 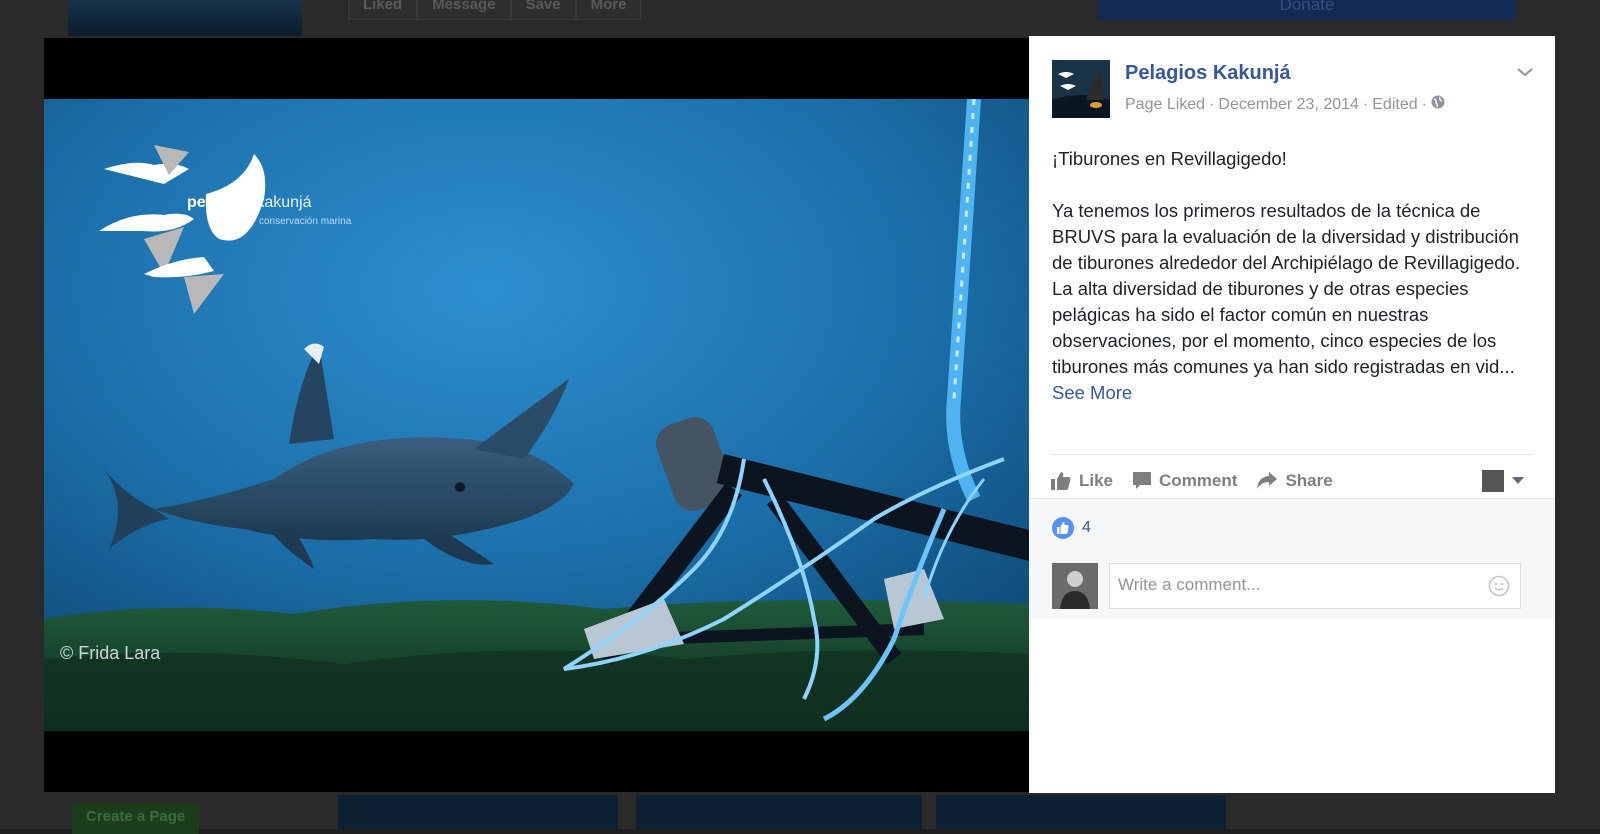 I want to click on comment-input, so click(x=1294, y=585).